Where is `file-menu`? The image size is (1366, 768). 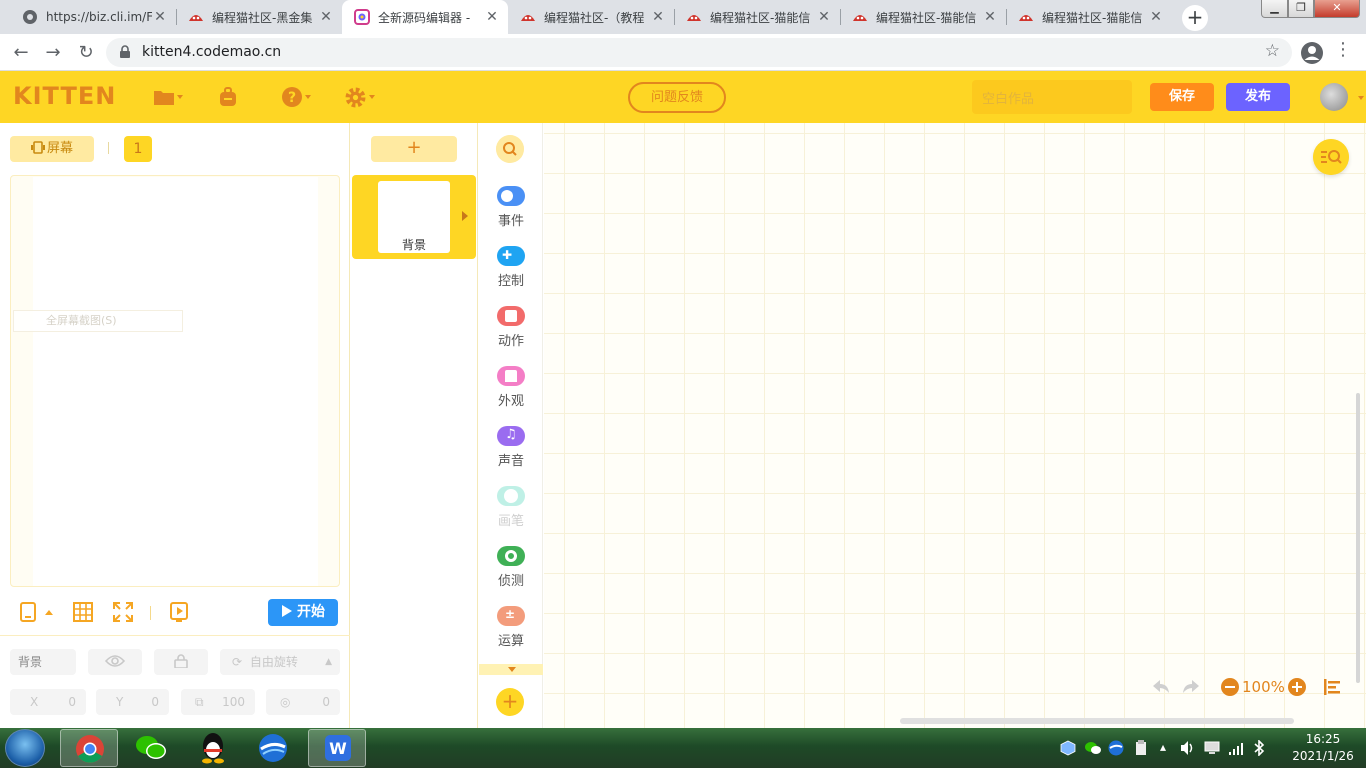
file-menu is located at coordinates (168, 97).